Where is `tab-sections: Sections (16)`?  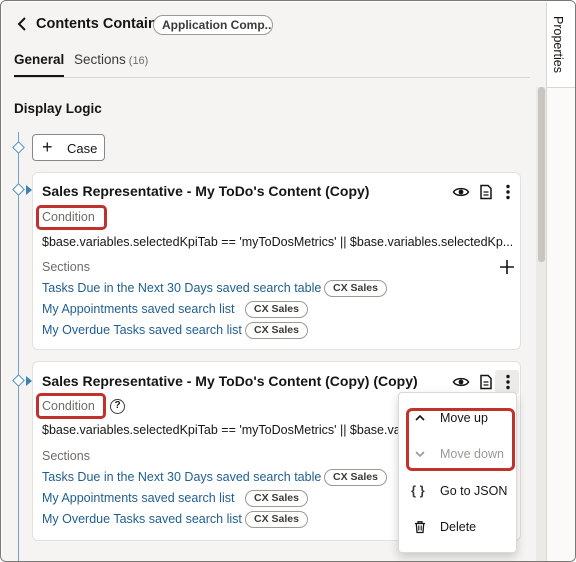
tab-sections: Sections (16) is located at coordinates (111, 64).